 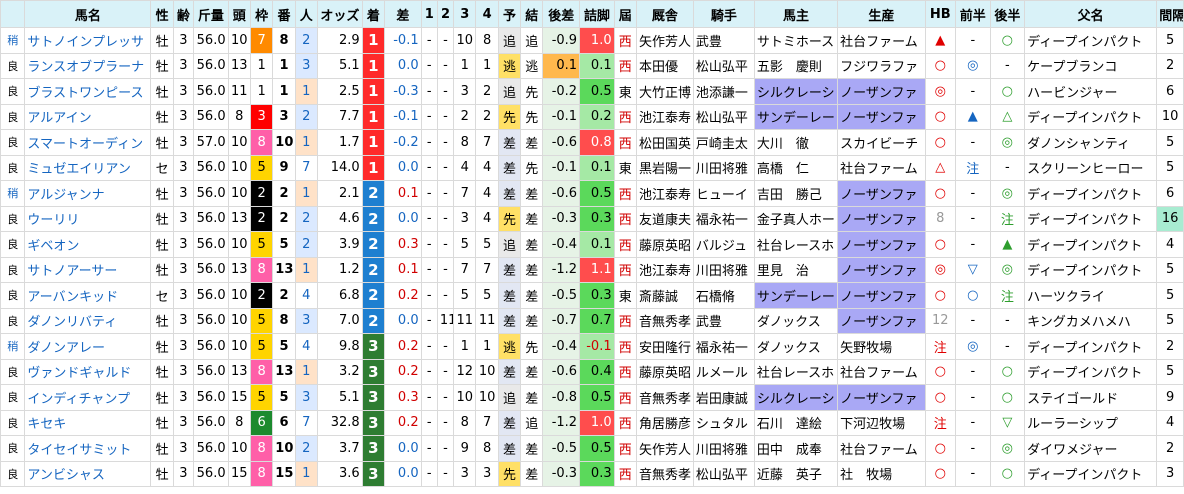 What do you see at coordinates (973, 14) in the screenshot?
I see `column-header-26: 前半` at bounding box center [973, 14].